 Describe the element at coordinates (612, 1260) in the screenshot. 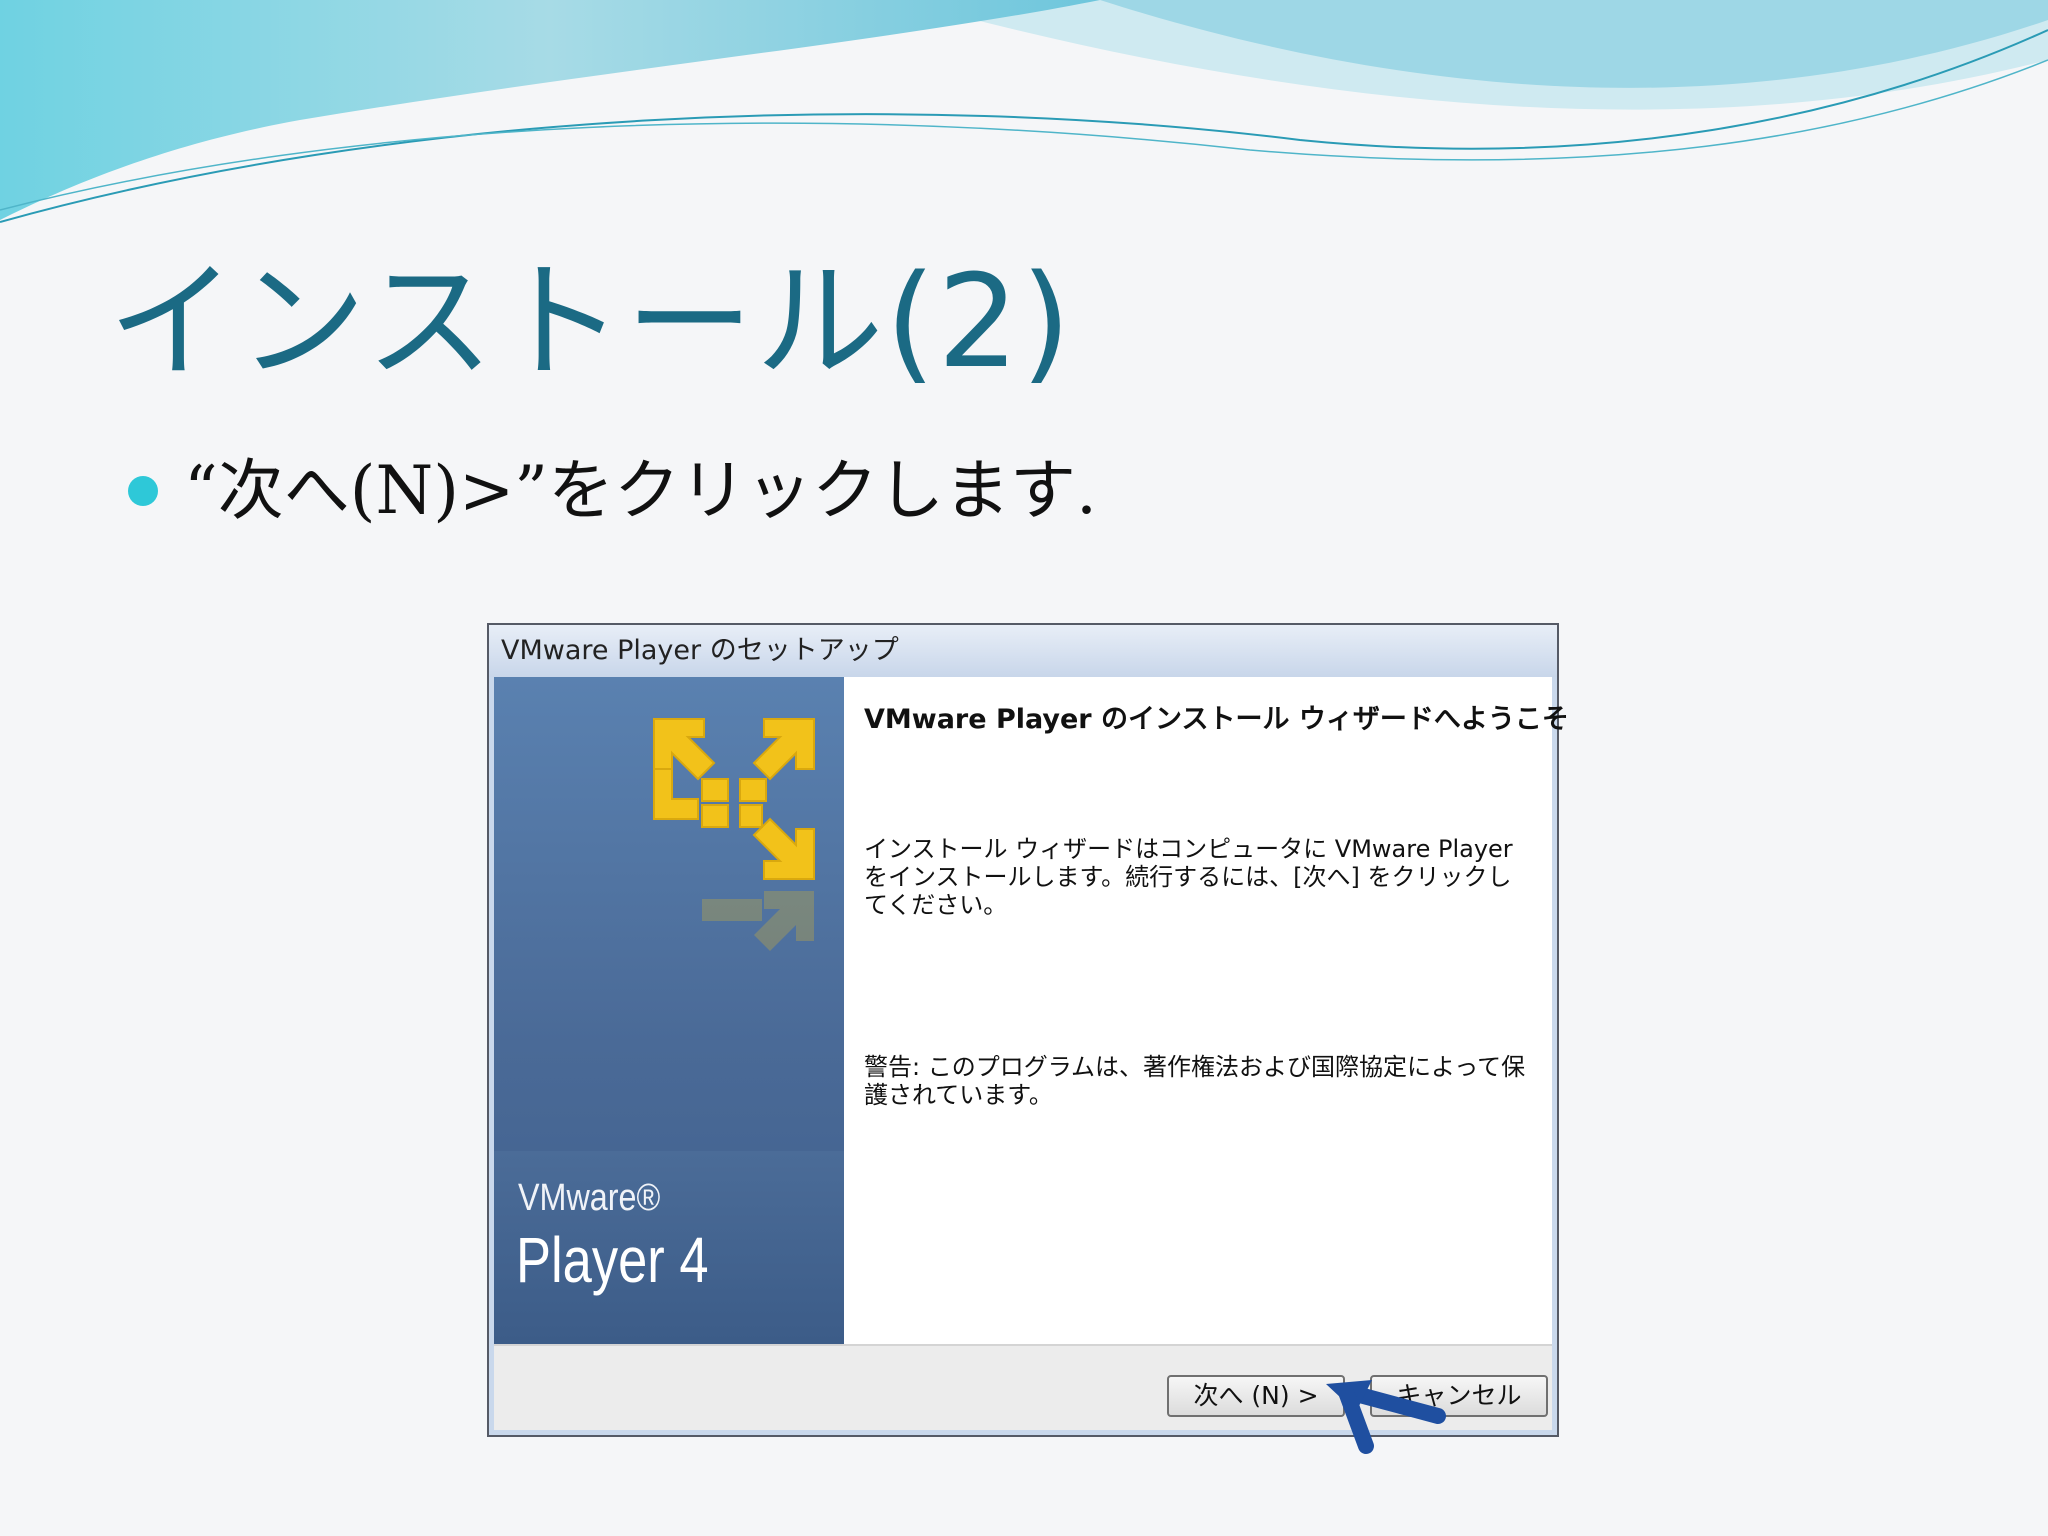

I see `brand-large: Player 4` at that location.